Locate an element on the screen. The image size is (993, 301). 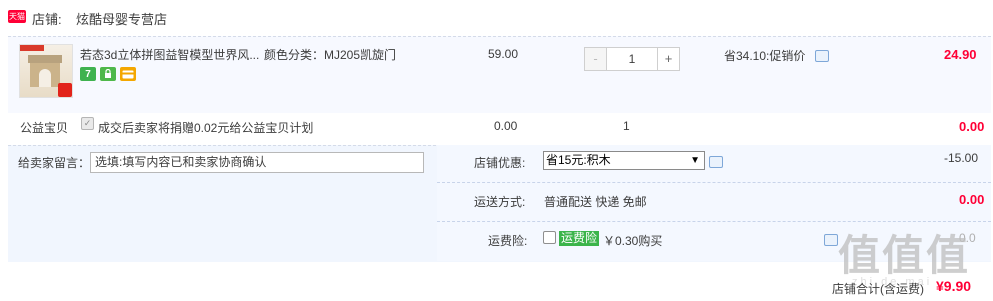
shipping-label: 运送方式: is located at coordinates (500, 202).